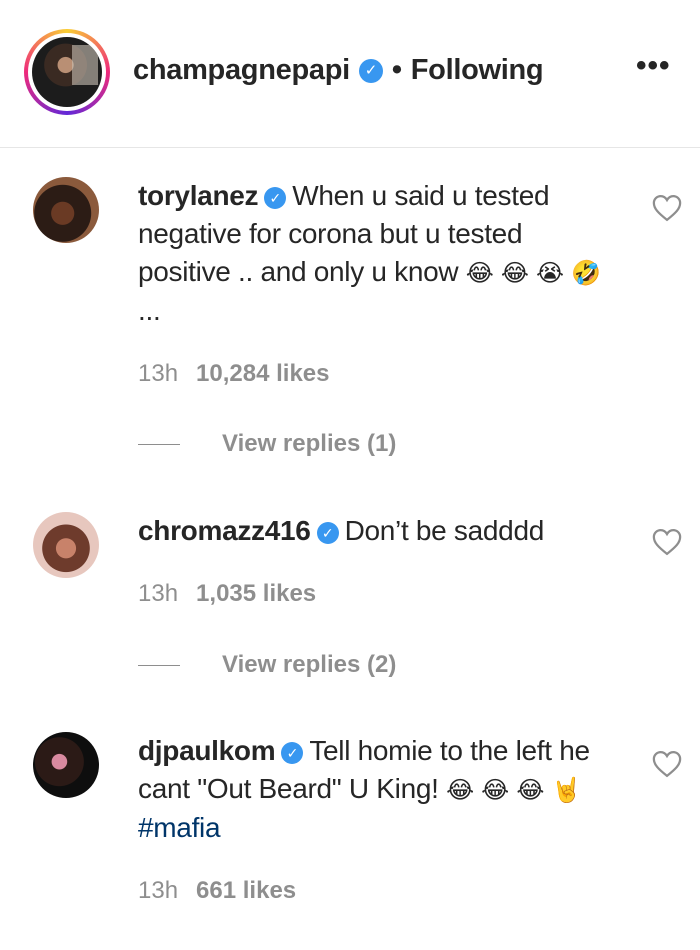 The height and width of the screenshot is (950, 700). I want to click on comment-emojis: 😂 🤘, so click(549, 790).